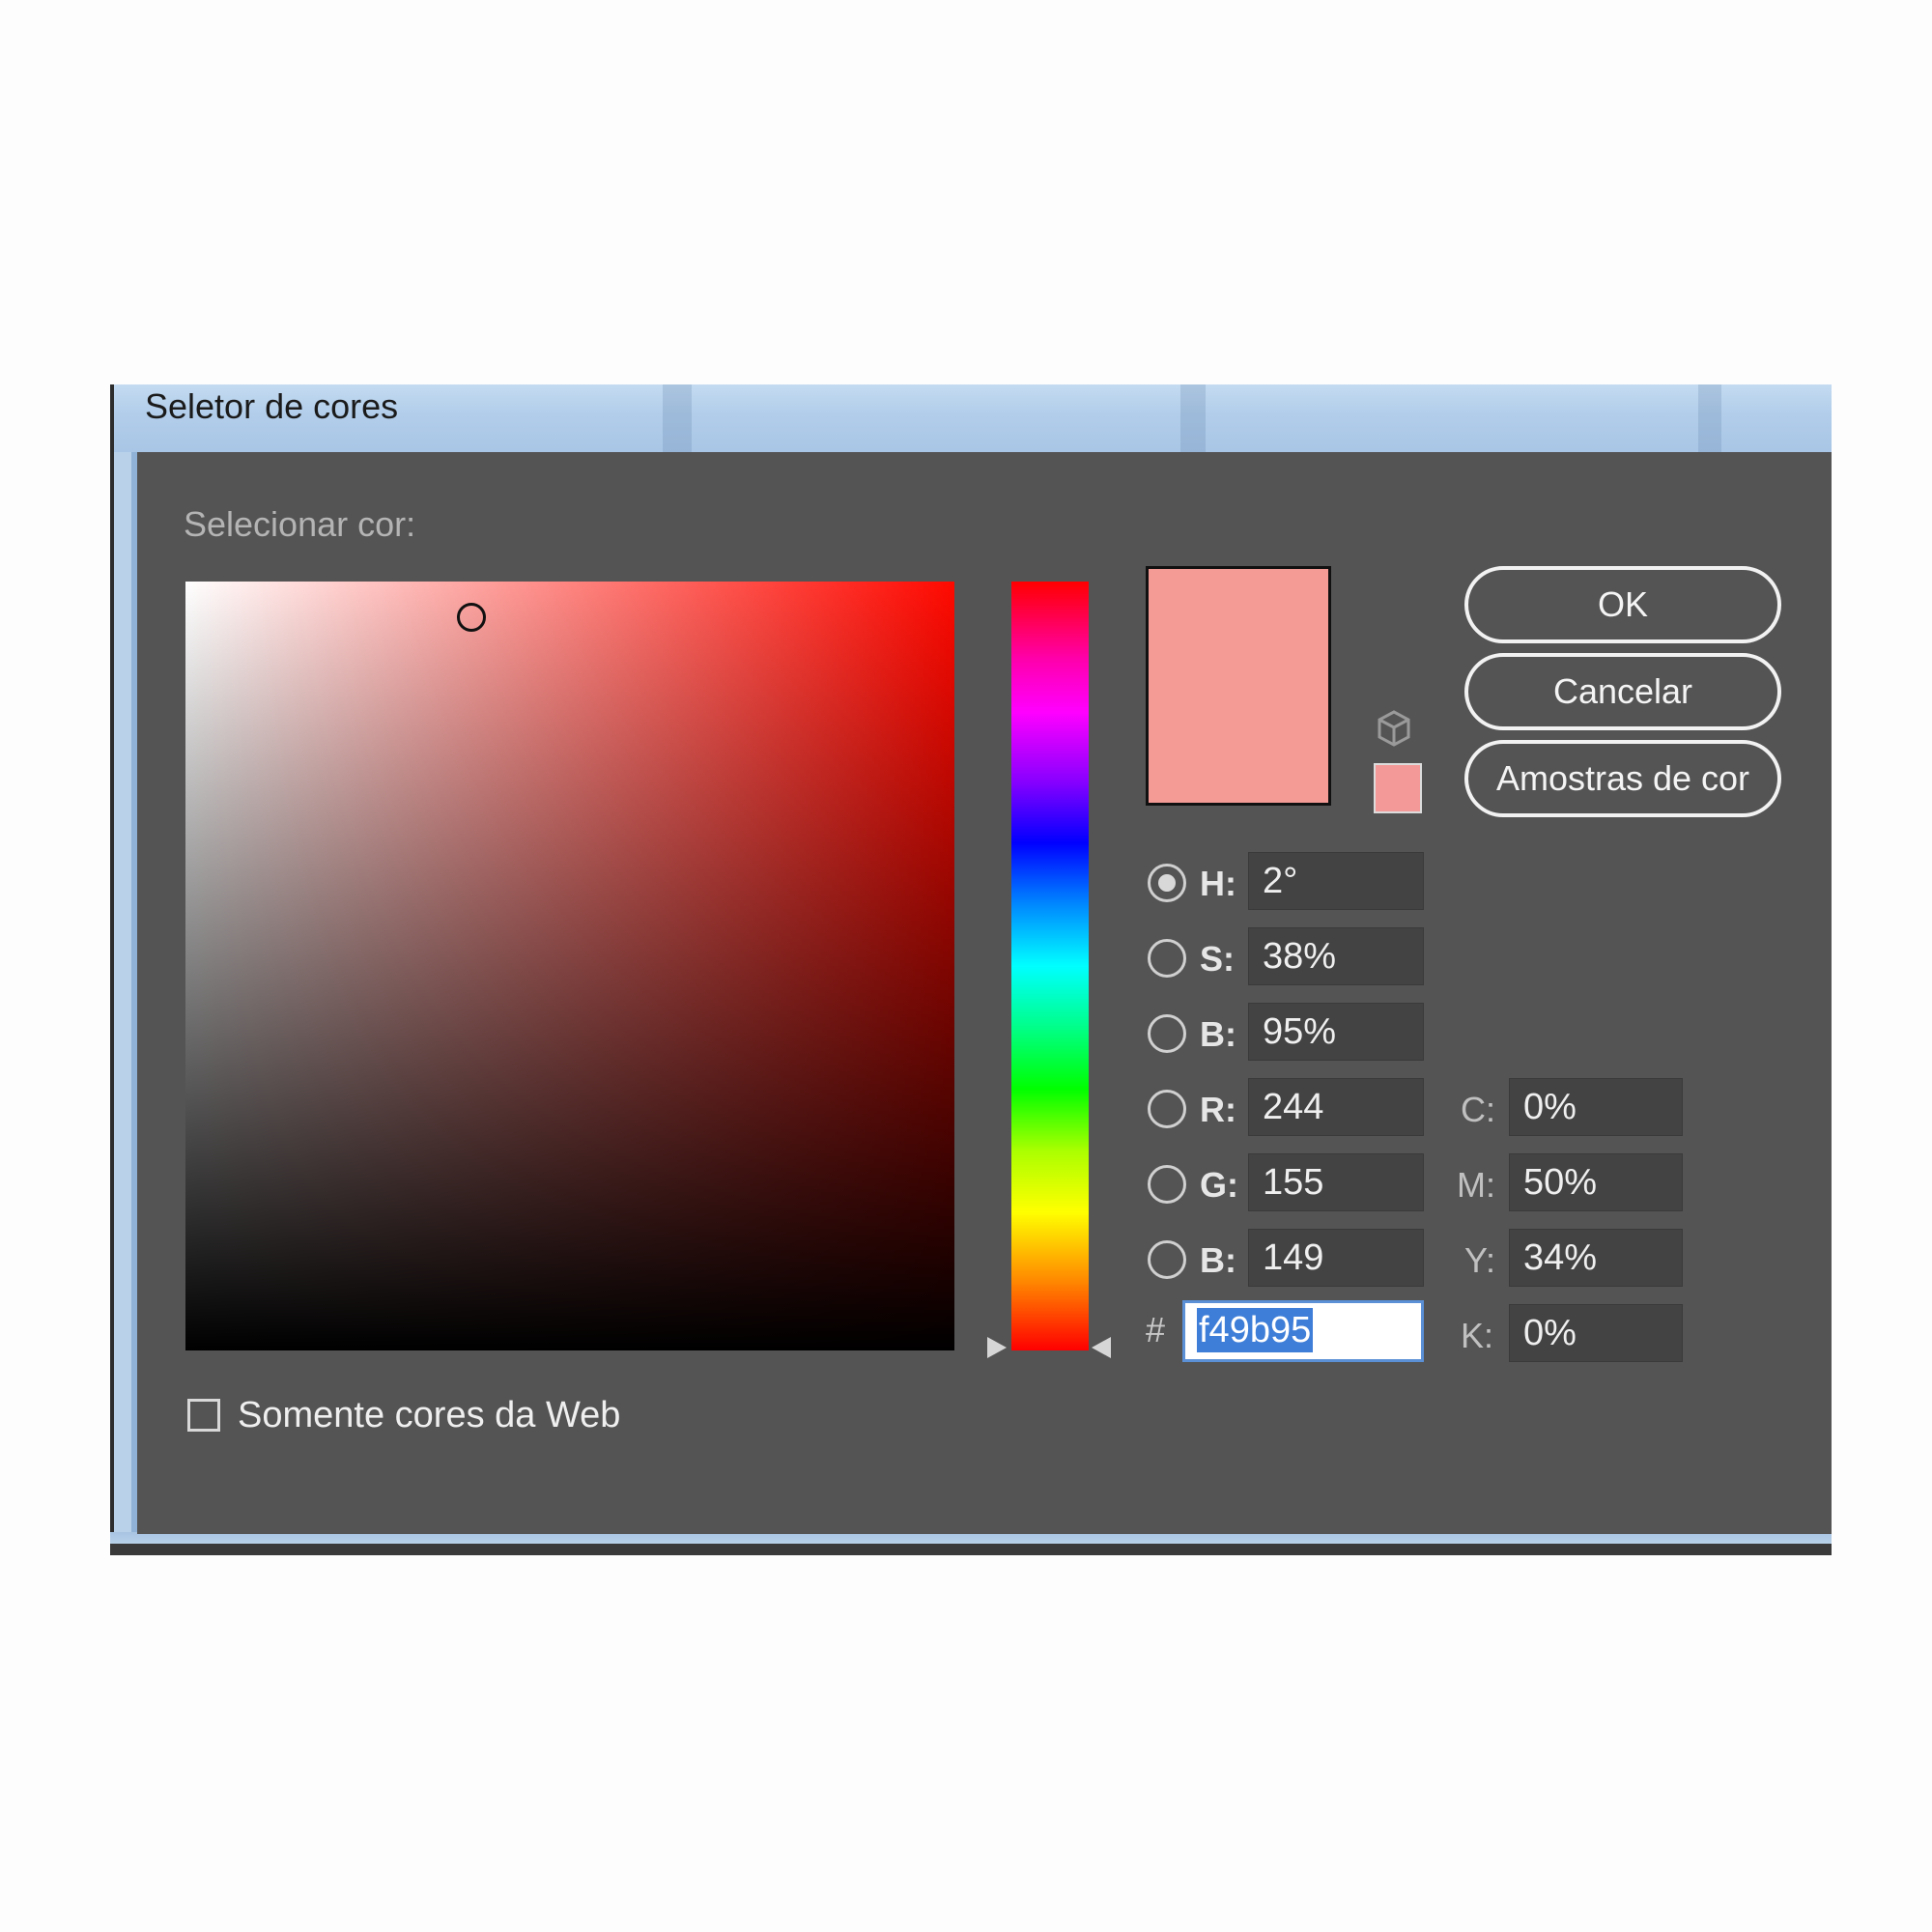 The width and height of the screenshot is (1932, 1932). What do you see at coordinates (1167, 1033) in the screenshot?
I see `radio-brightness` at bounding box center [1167, 1033].